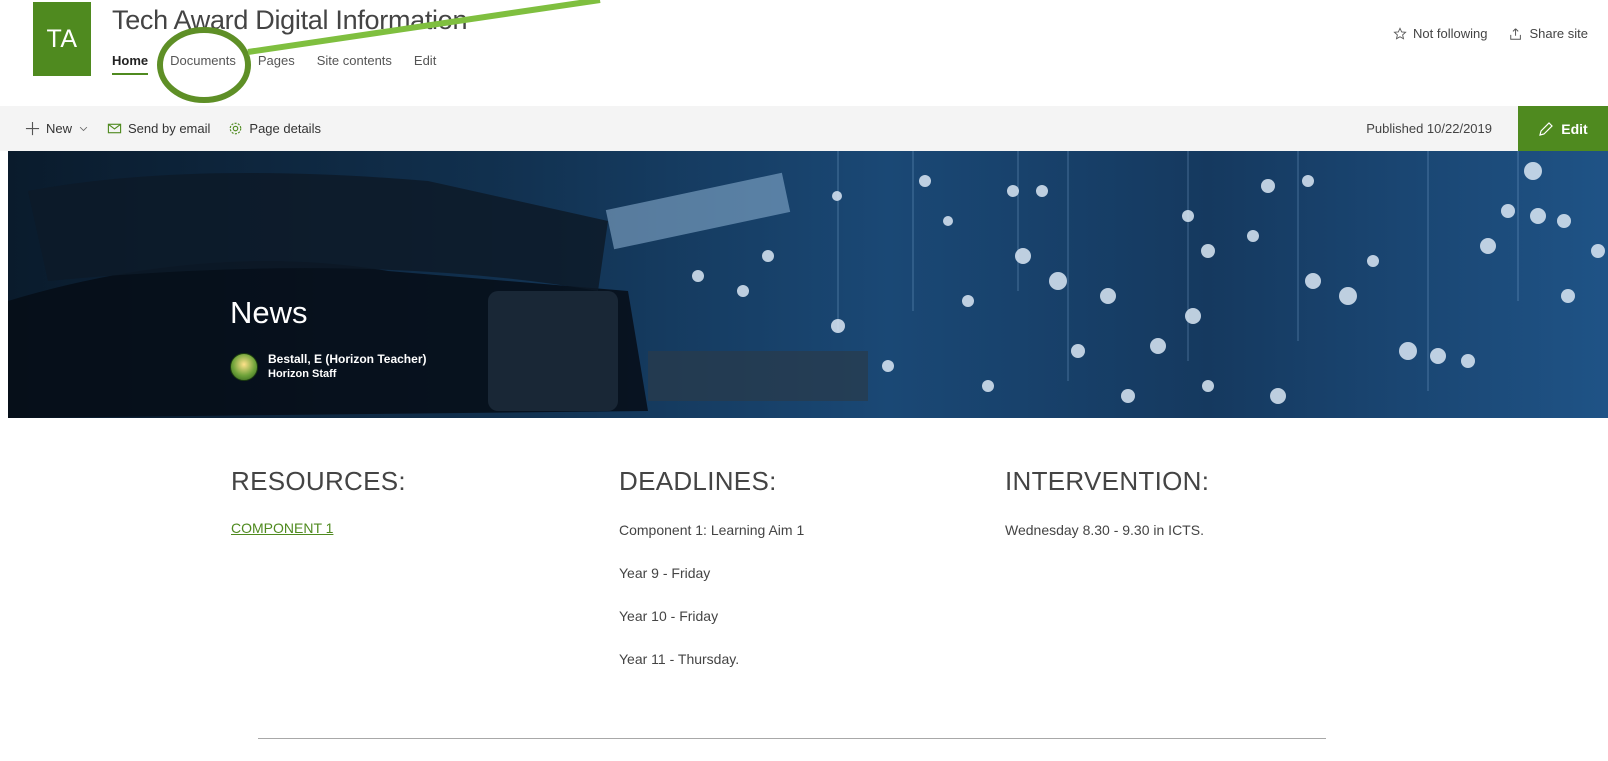 This screenshot has height=761, width=1608. Describe the element at coordinates (698, 481) in the screenshot. I see `deadlines-heading: DEADLINES:` at that location.